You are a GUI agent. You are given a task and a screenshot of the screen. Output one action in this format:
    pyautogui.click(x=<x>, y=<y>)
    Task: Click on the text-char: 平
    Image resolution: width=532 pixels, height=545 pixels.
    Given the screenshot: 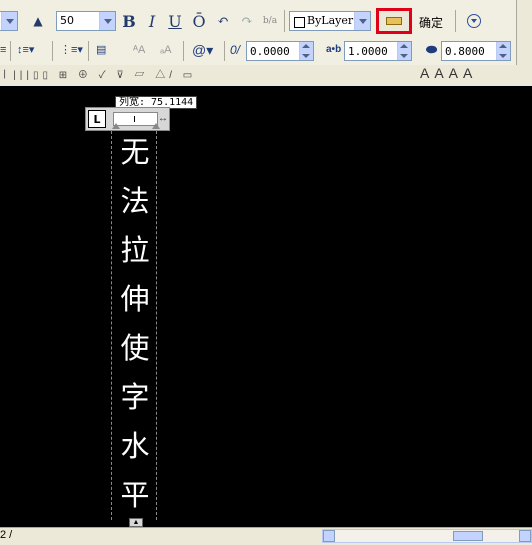 What is the action you would take?
    pyautogui.click(x=135, y=495)
    